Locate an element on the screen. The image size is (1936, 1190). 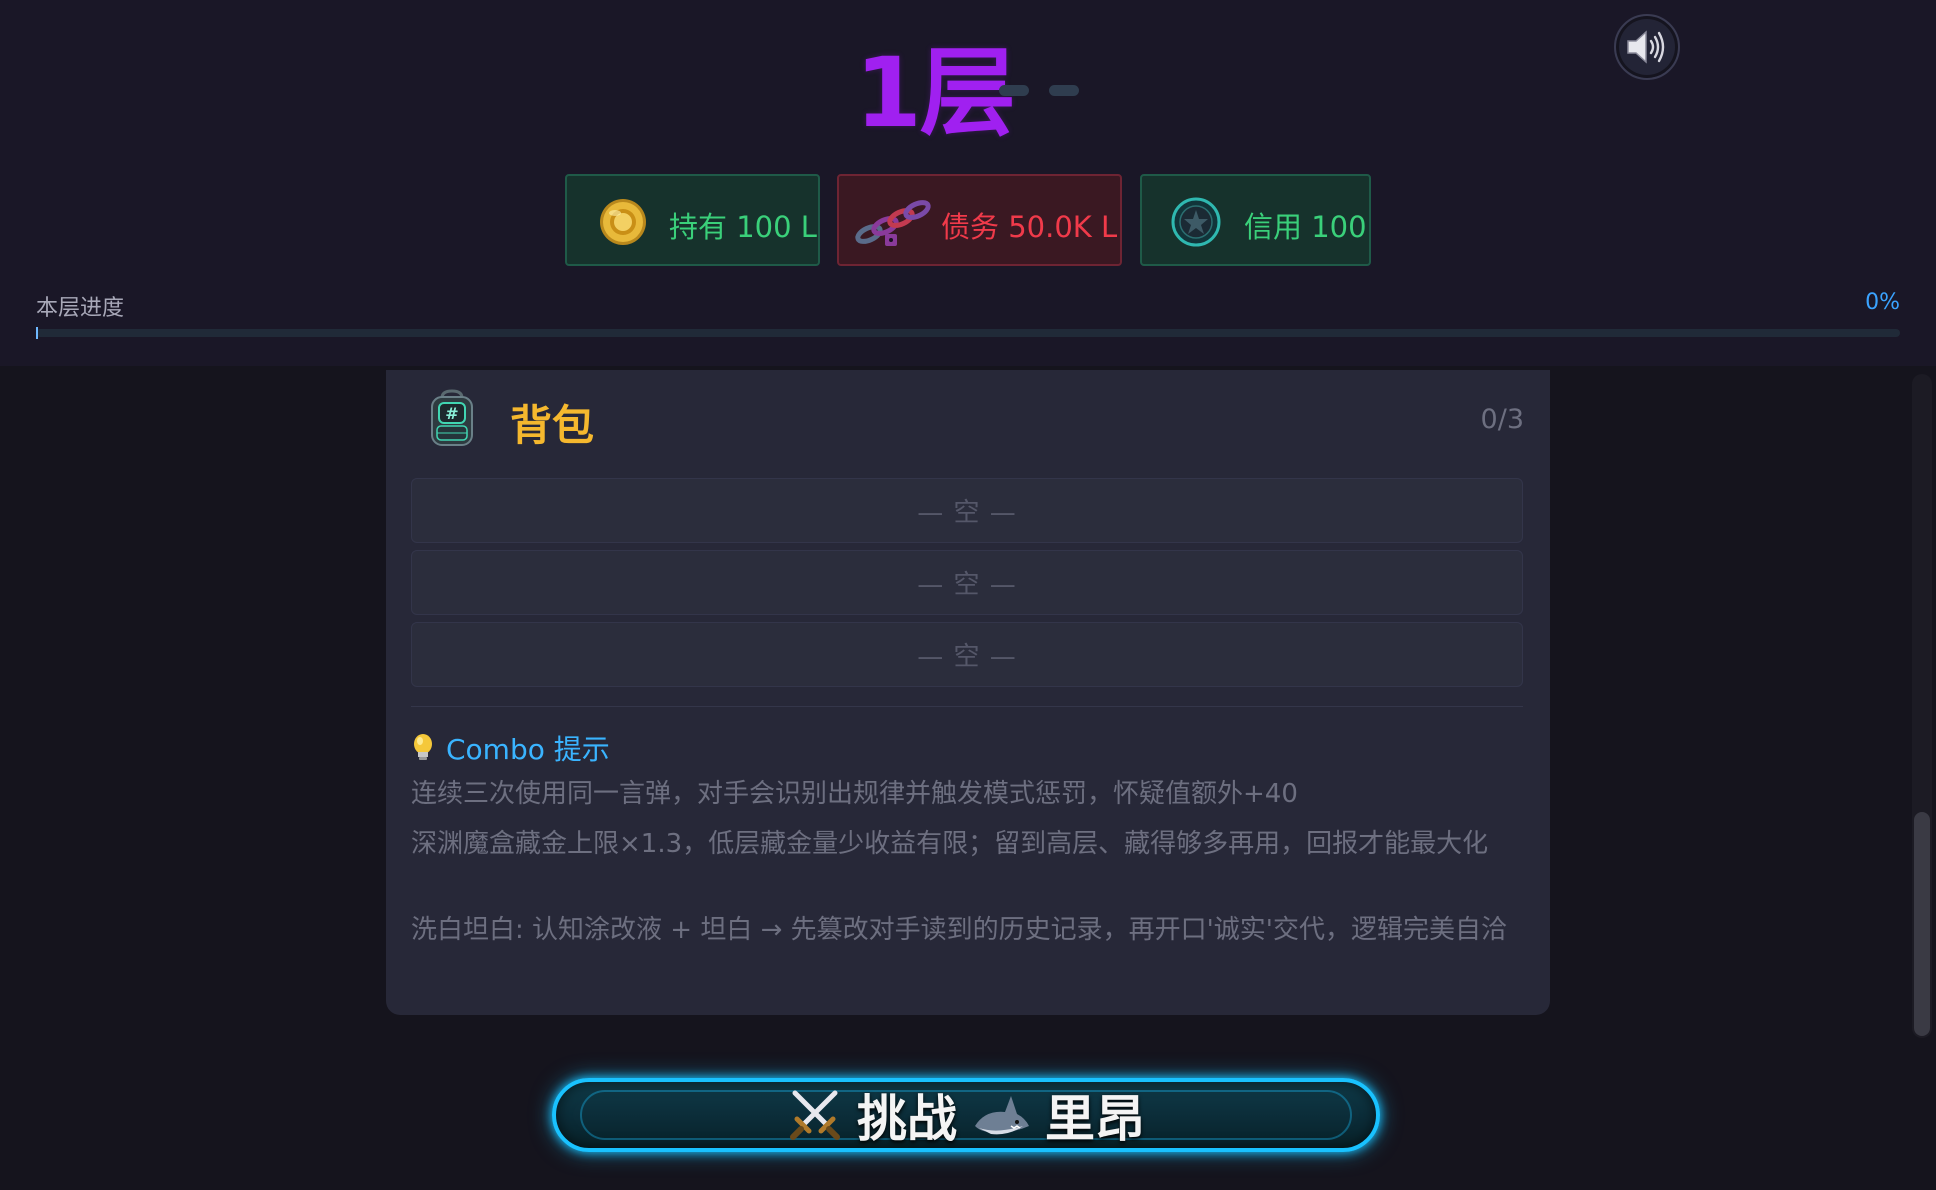
scrollbar-thumb is located at coordinates (1922, 924).